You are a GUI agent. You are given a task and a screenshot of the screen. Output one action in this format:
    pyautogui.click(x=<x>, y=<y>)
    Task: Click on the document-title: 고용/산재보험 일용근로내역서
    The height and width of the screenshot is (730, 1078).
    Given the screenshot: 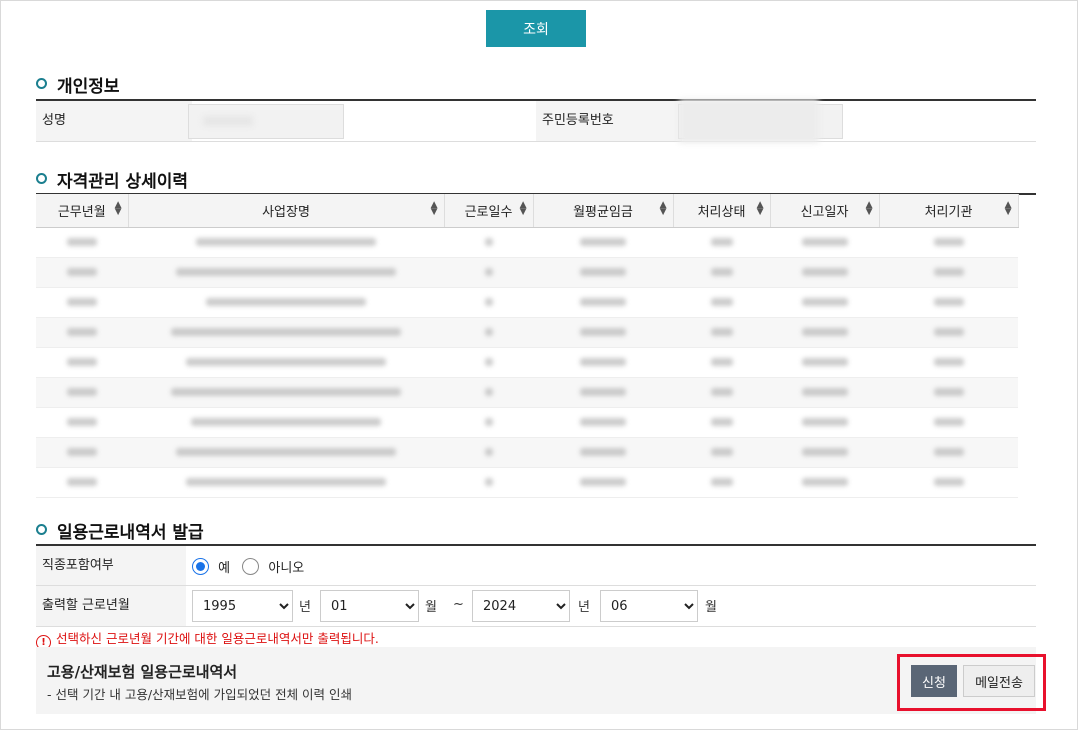 What is the action you would take?
    pyautogui.click(x=142, y=672)
    